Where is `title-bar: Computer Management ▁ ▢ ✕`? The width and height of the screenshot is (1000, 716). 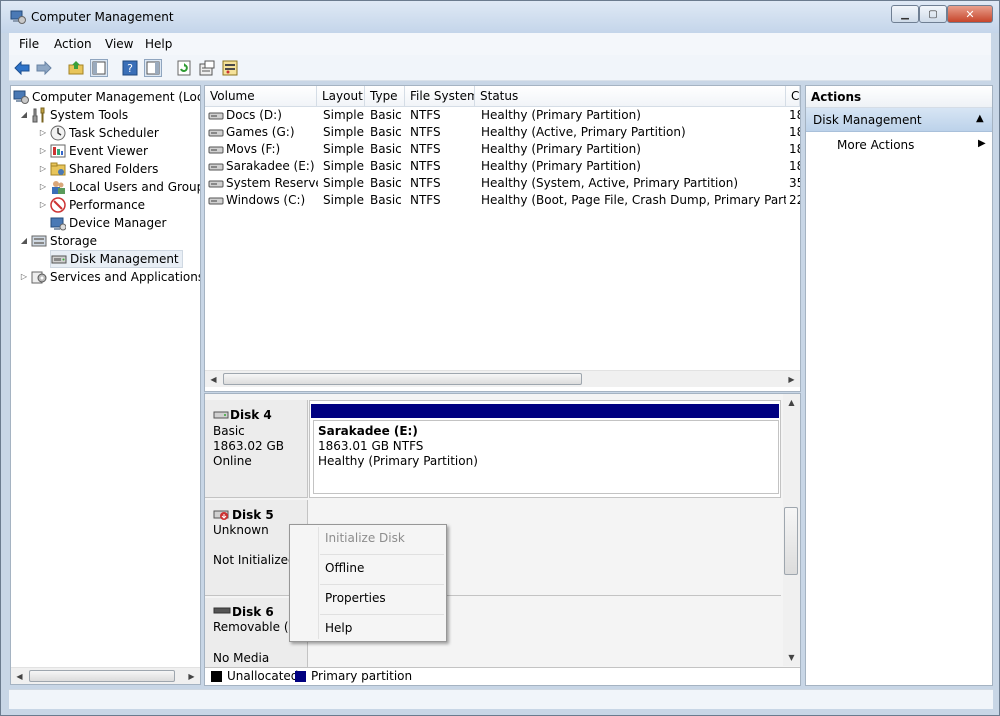
title-bar: Computer Management ▁ ▢ ✕ is located at coordinates (500, 17).